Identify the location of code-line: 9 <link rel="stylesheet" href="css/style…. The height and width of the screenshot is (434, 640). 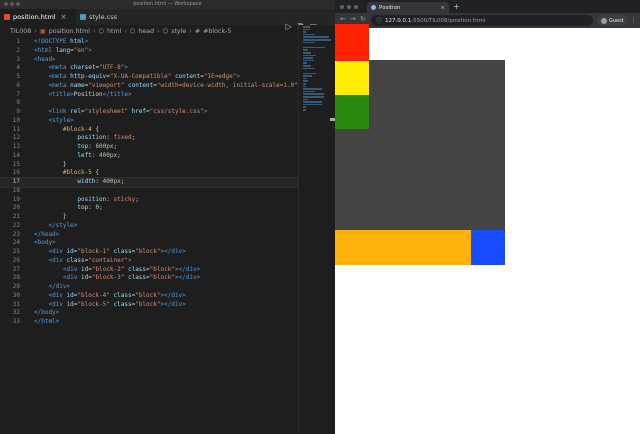
(149, 112).